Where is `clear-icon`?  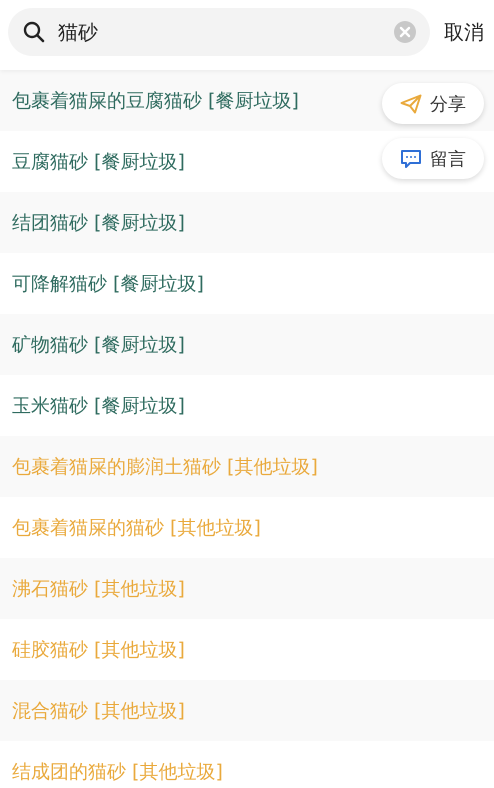 clear-icon is located at coordinates (405, 32).